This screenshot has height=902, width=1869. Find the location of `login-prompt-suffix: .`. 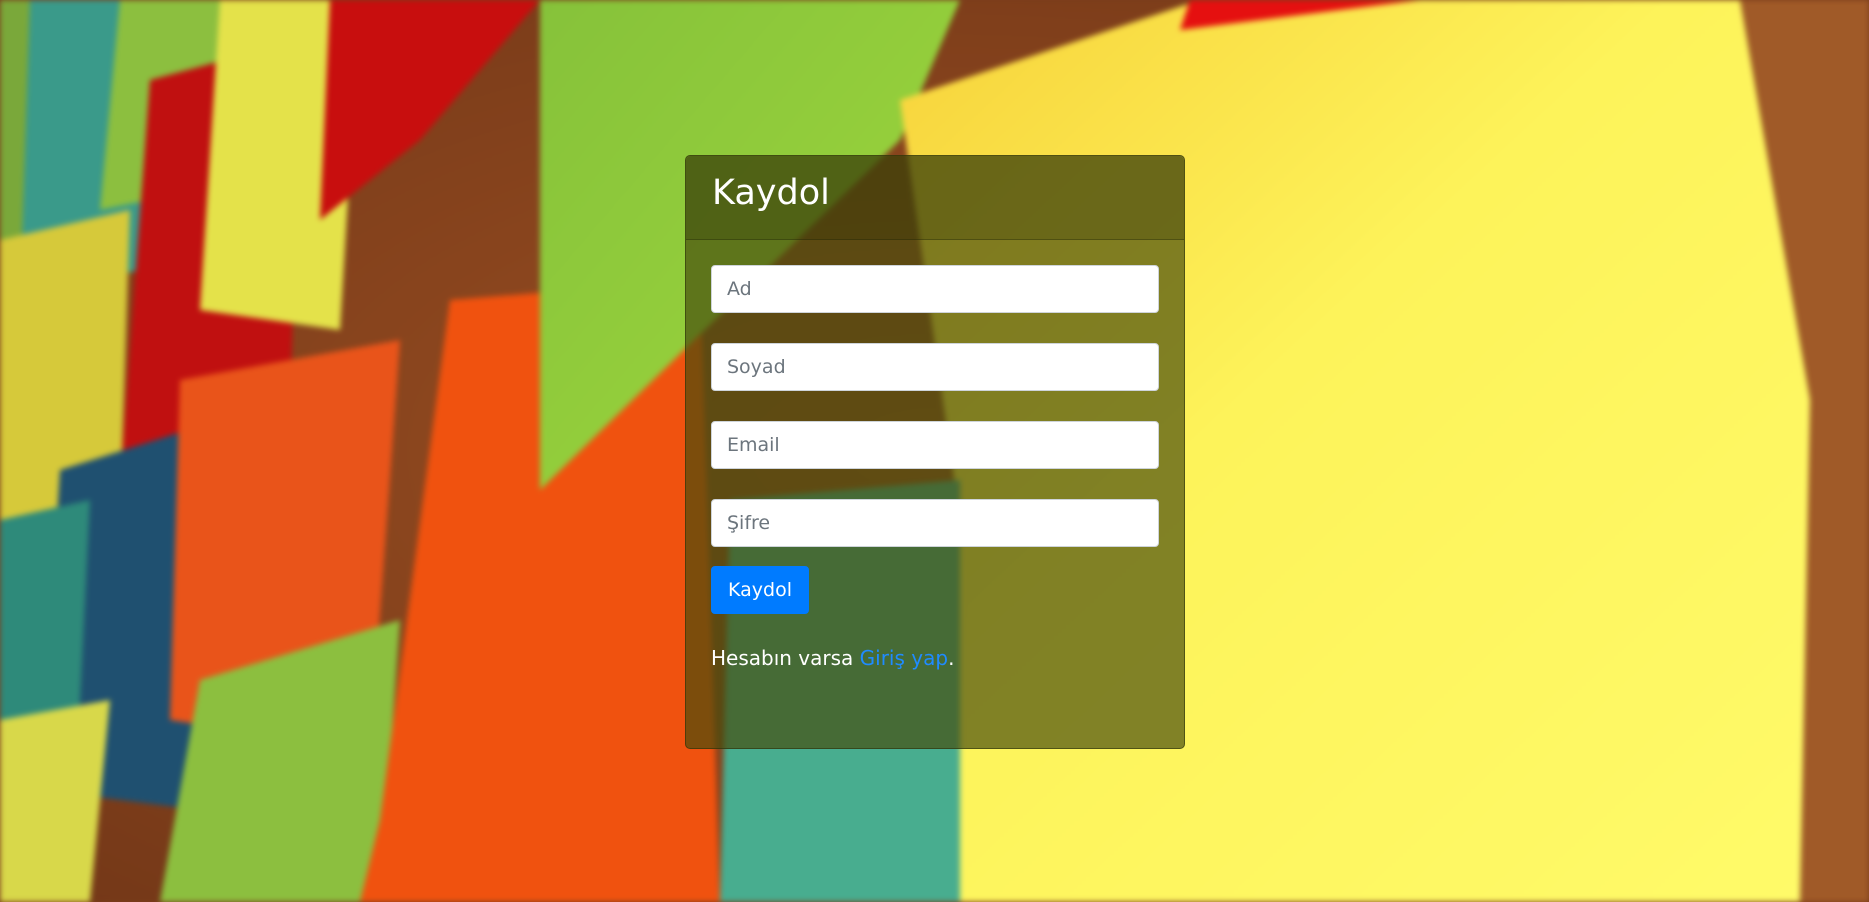

login-prompt-suffix: . is located at coordinates (951, 658).